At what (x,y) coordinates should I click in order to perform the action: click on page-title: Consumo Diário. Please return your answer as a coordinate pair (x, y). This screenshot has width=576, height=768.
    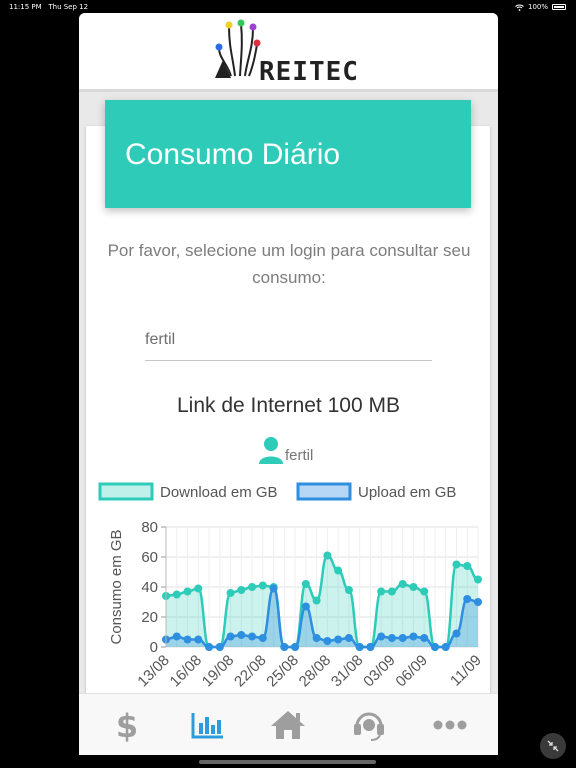
    Looking at the image, I should click on (233, 154).